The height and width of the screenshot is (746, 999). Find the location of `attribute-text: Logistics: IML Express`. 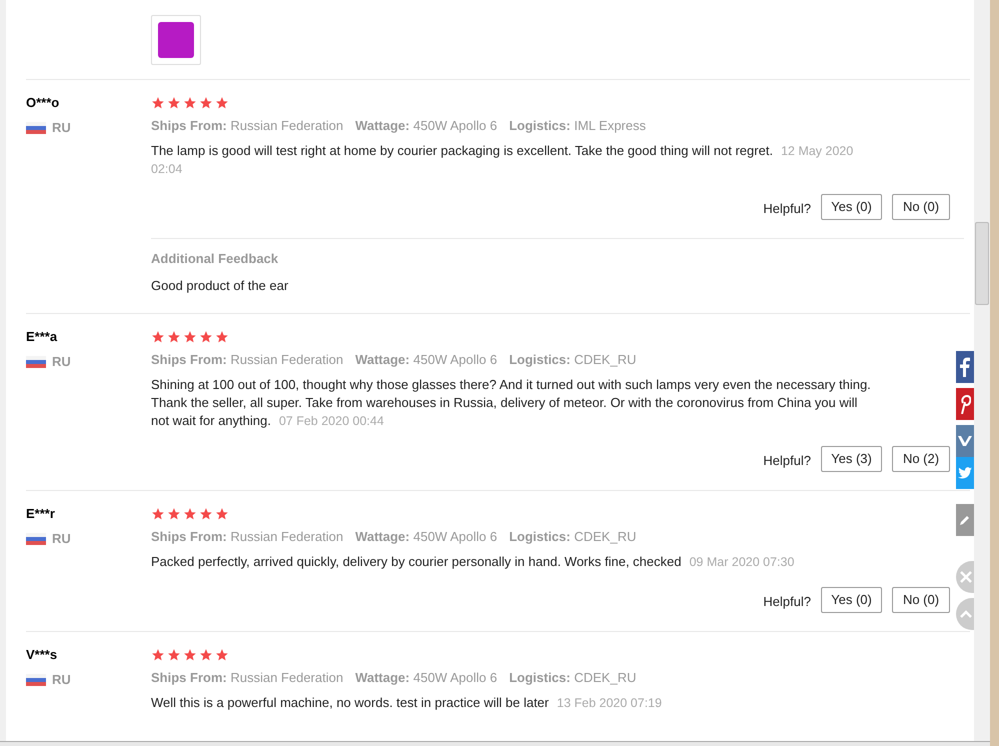

attribute-text: Logistics: IML Express is located at coordinates (577, 126).